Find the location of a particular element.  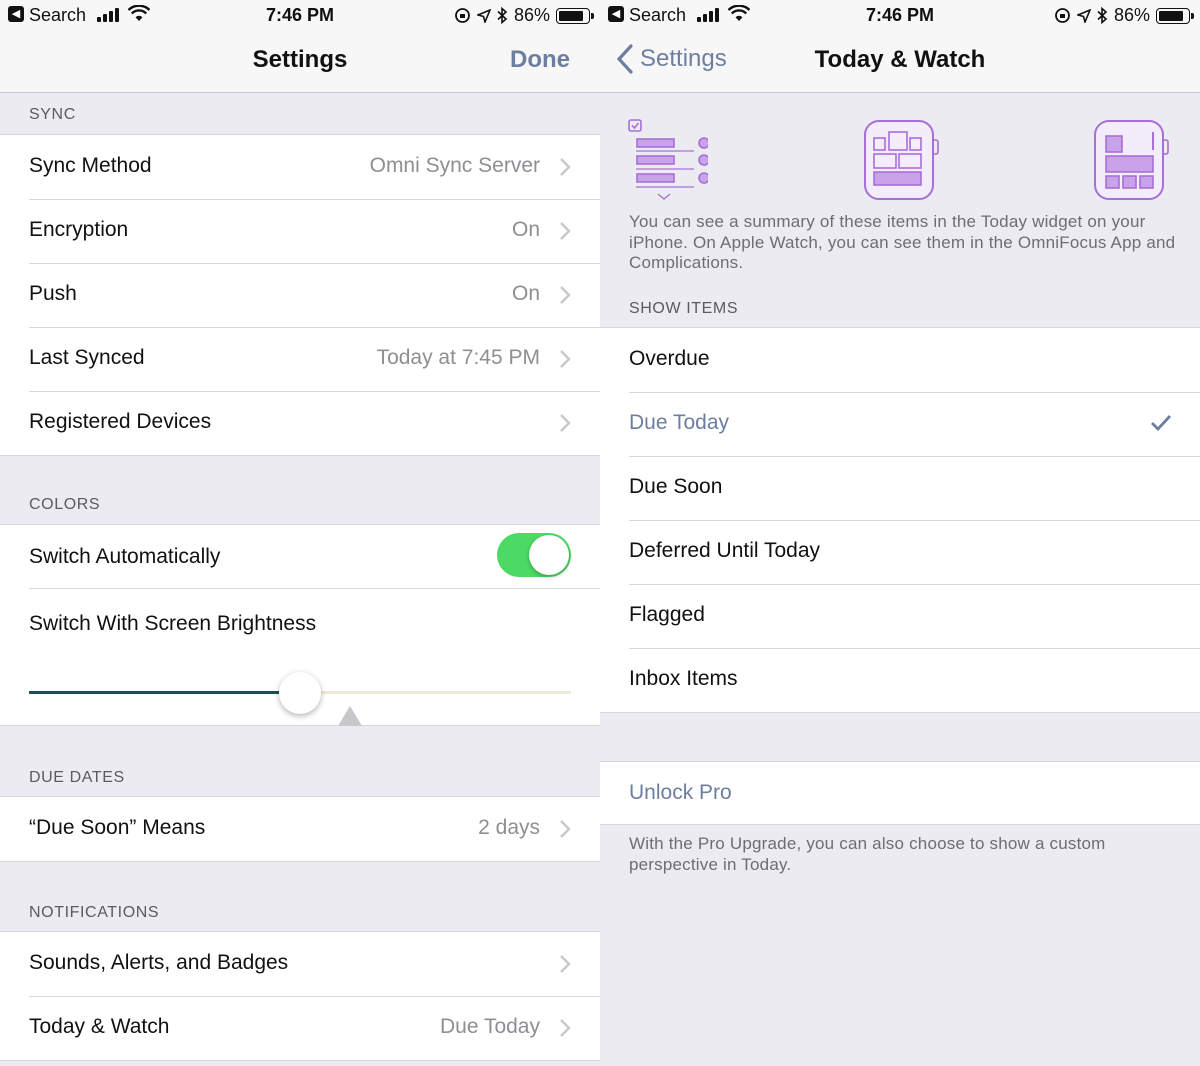

option-due-today: Due Today is located at coordinates (900, 424).